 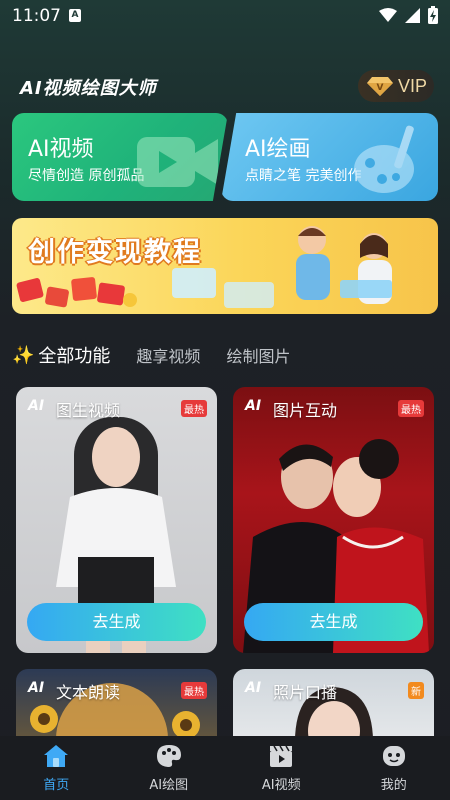 I want to click on nav-profile-label: 我的, so click(x=393, y=785).